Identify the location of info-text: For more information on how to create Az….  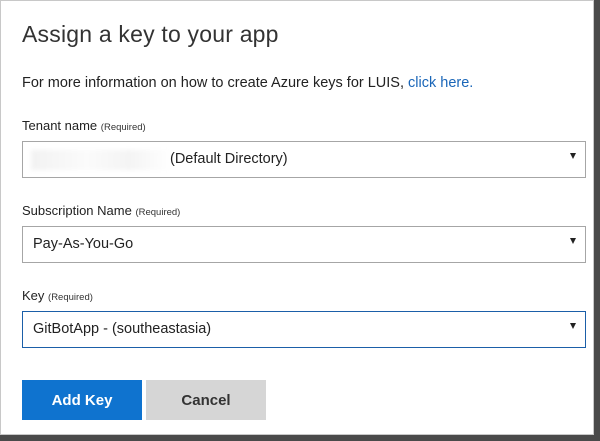
(247, 83).